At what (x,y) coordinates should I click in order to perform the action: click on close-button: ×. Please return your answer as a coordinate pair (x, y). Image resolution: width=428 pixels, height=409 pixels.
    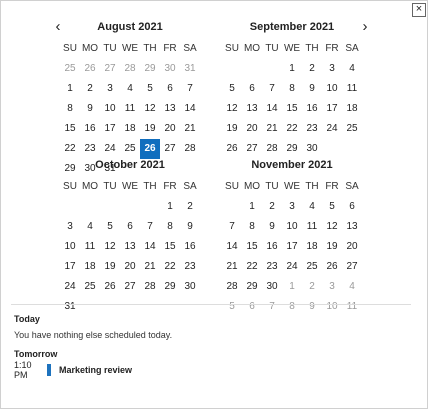
    Looking at the image, I should click on (419, 10).